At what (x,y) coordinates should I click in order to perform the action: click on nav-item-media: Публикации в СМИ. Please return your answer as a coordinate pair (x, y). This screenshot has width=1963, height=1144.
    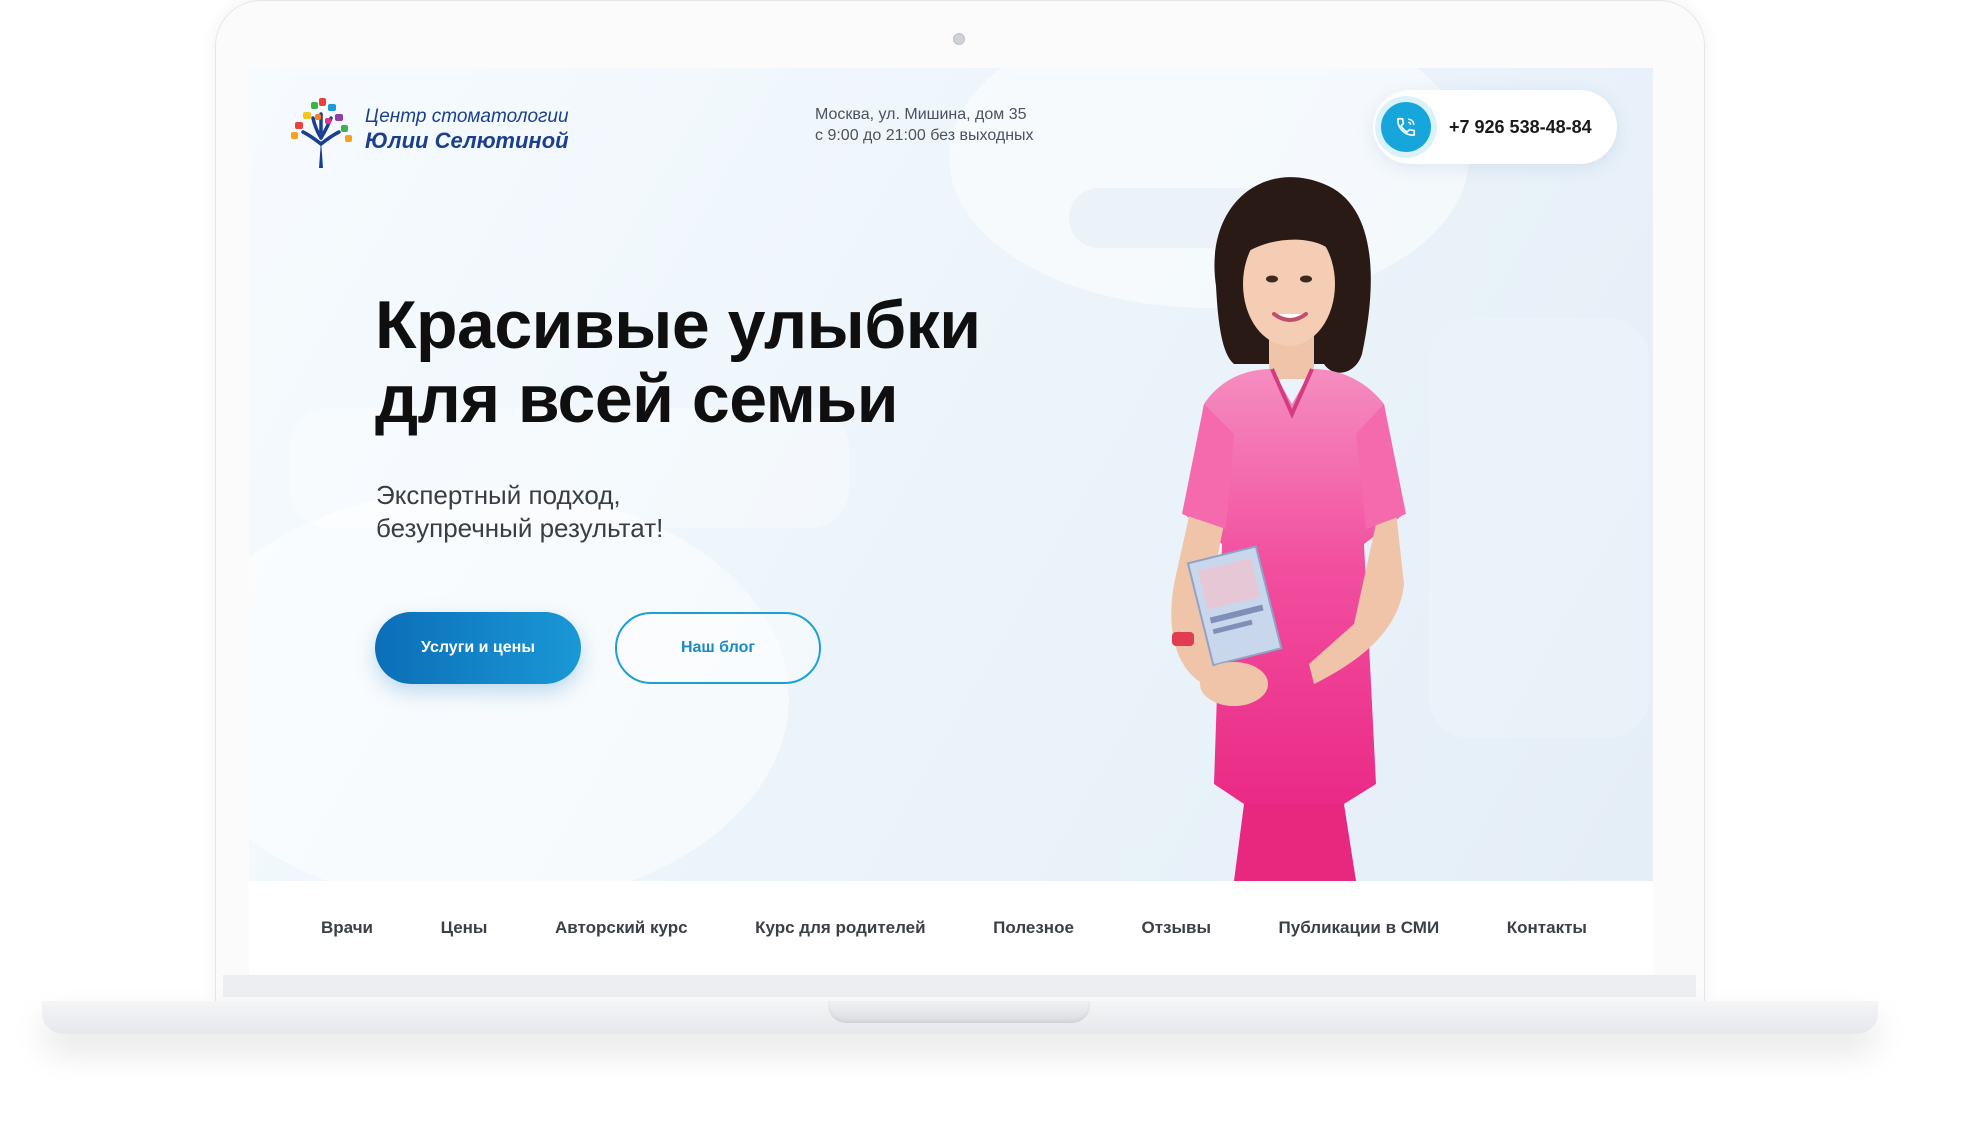
    Looking at the image, I should click on (1359, 928).